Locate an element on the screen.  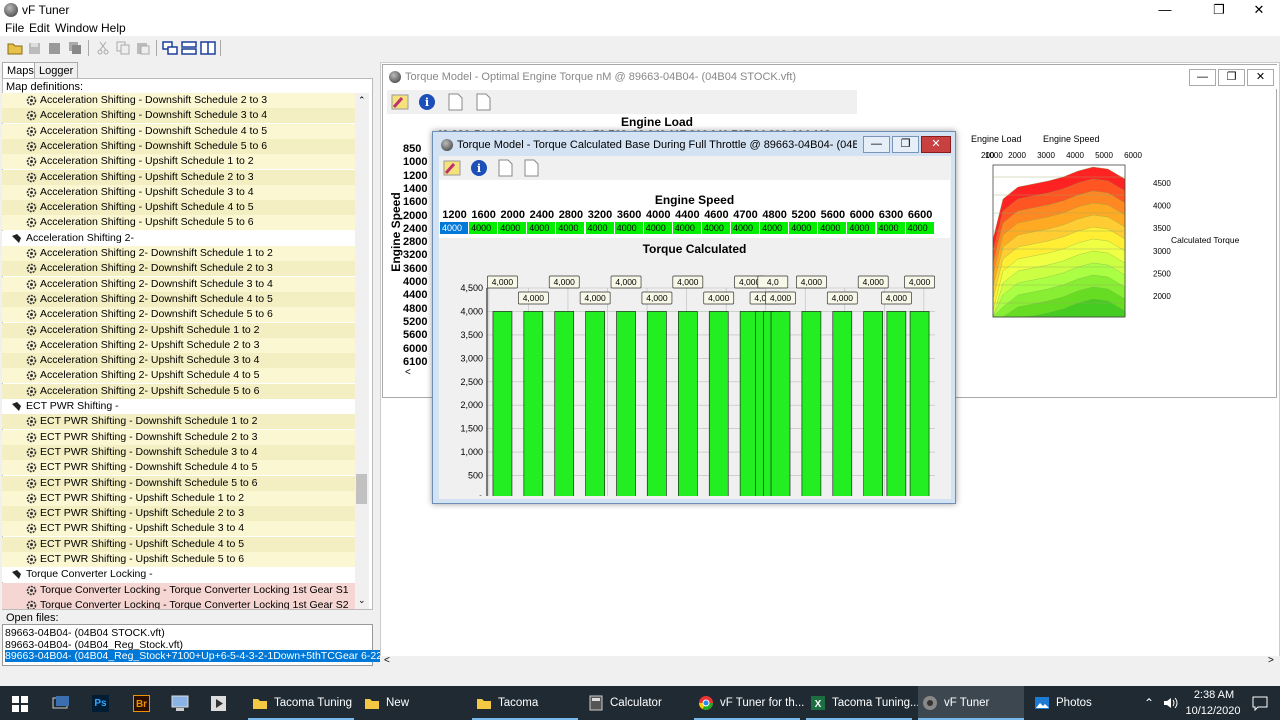
photoshop-icon: Ps is located at coordinates (100, 703).